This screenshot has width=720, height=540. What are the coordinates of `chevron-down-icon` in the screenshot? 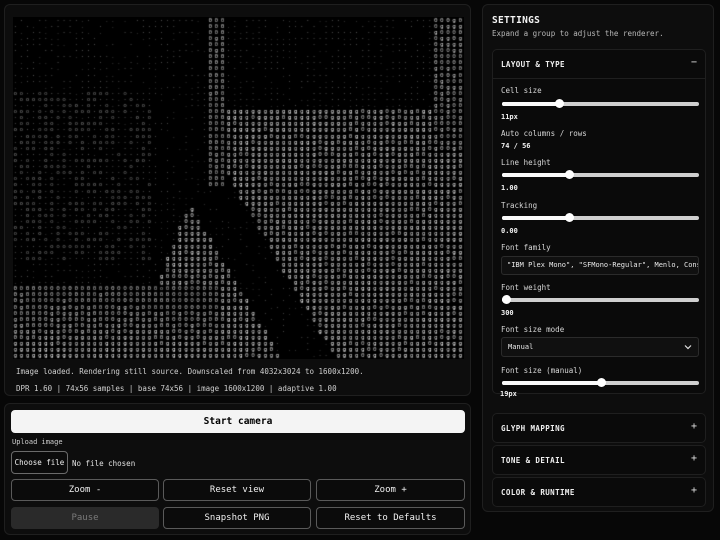 It's located at (688, 347).